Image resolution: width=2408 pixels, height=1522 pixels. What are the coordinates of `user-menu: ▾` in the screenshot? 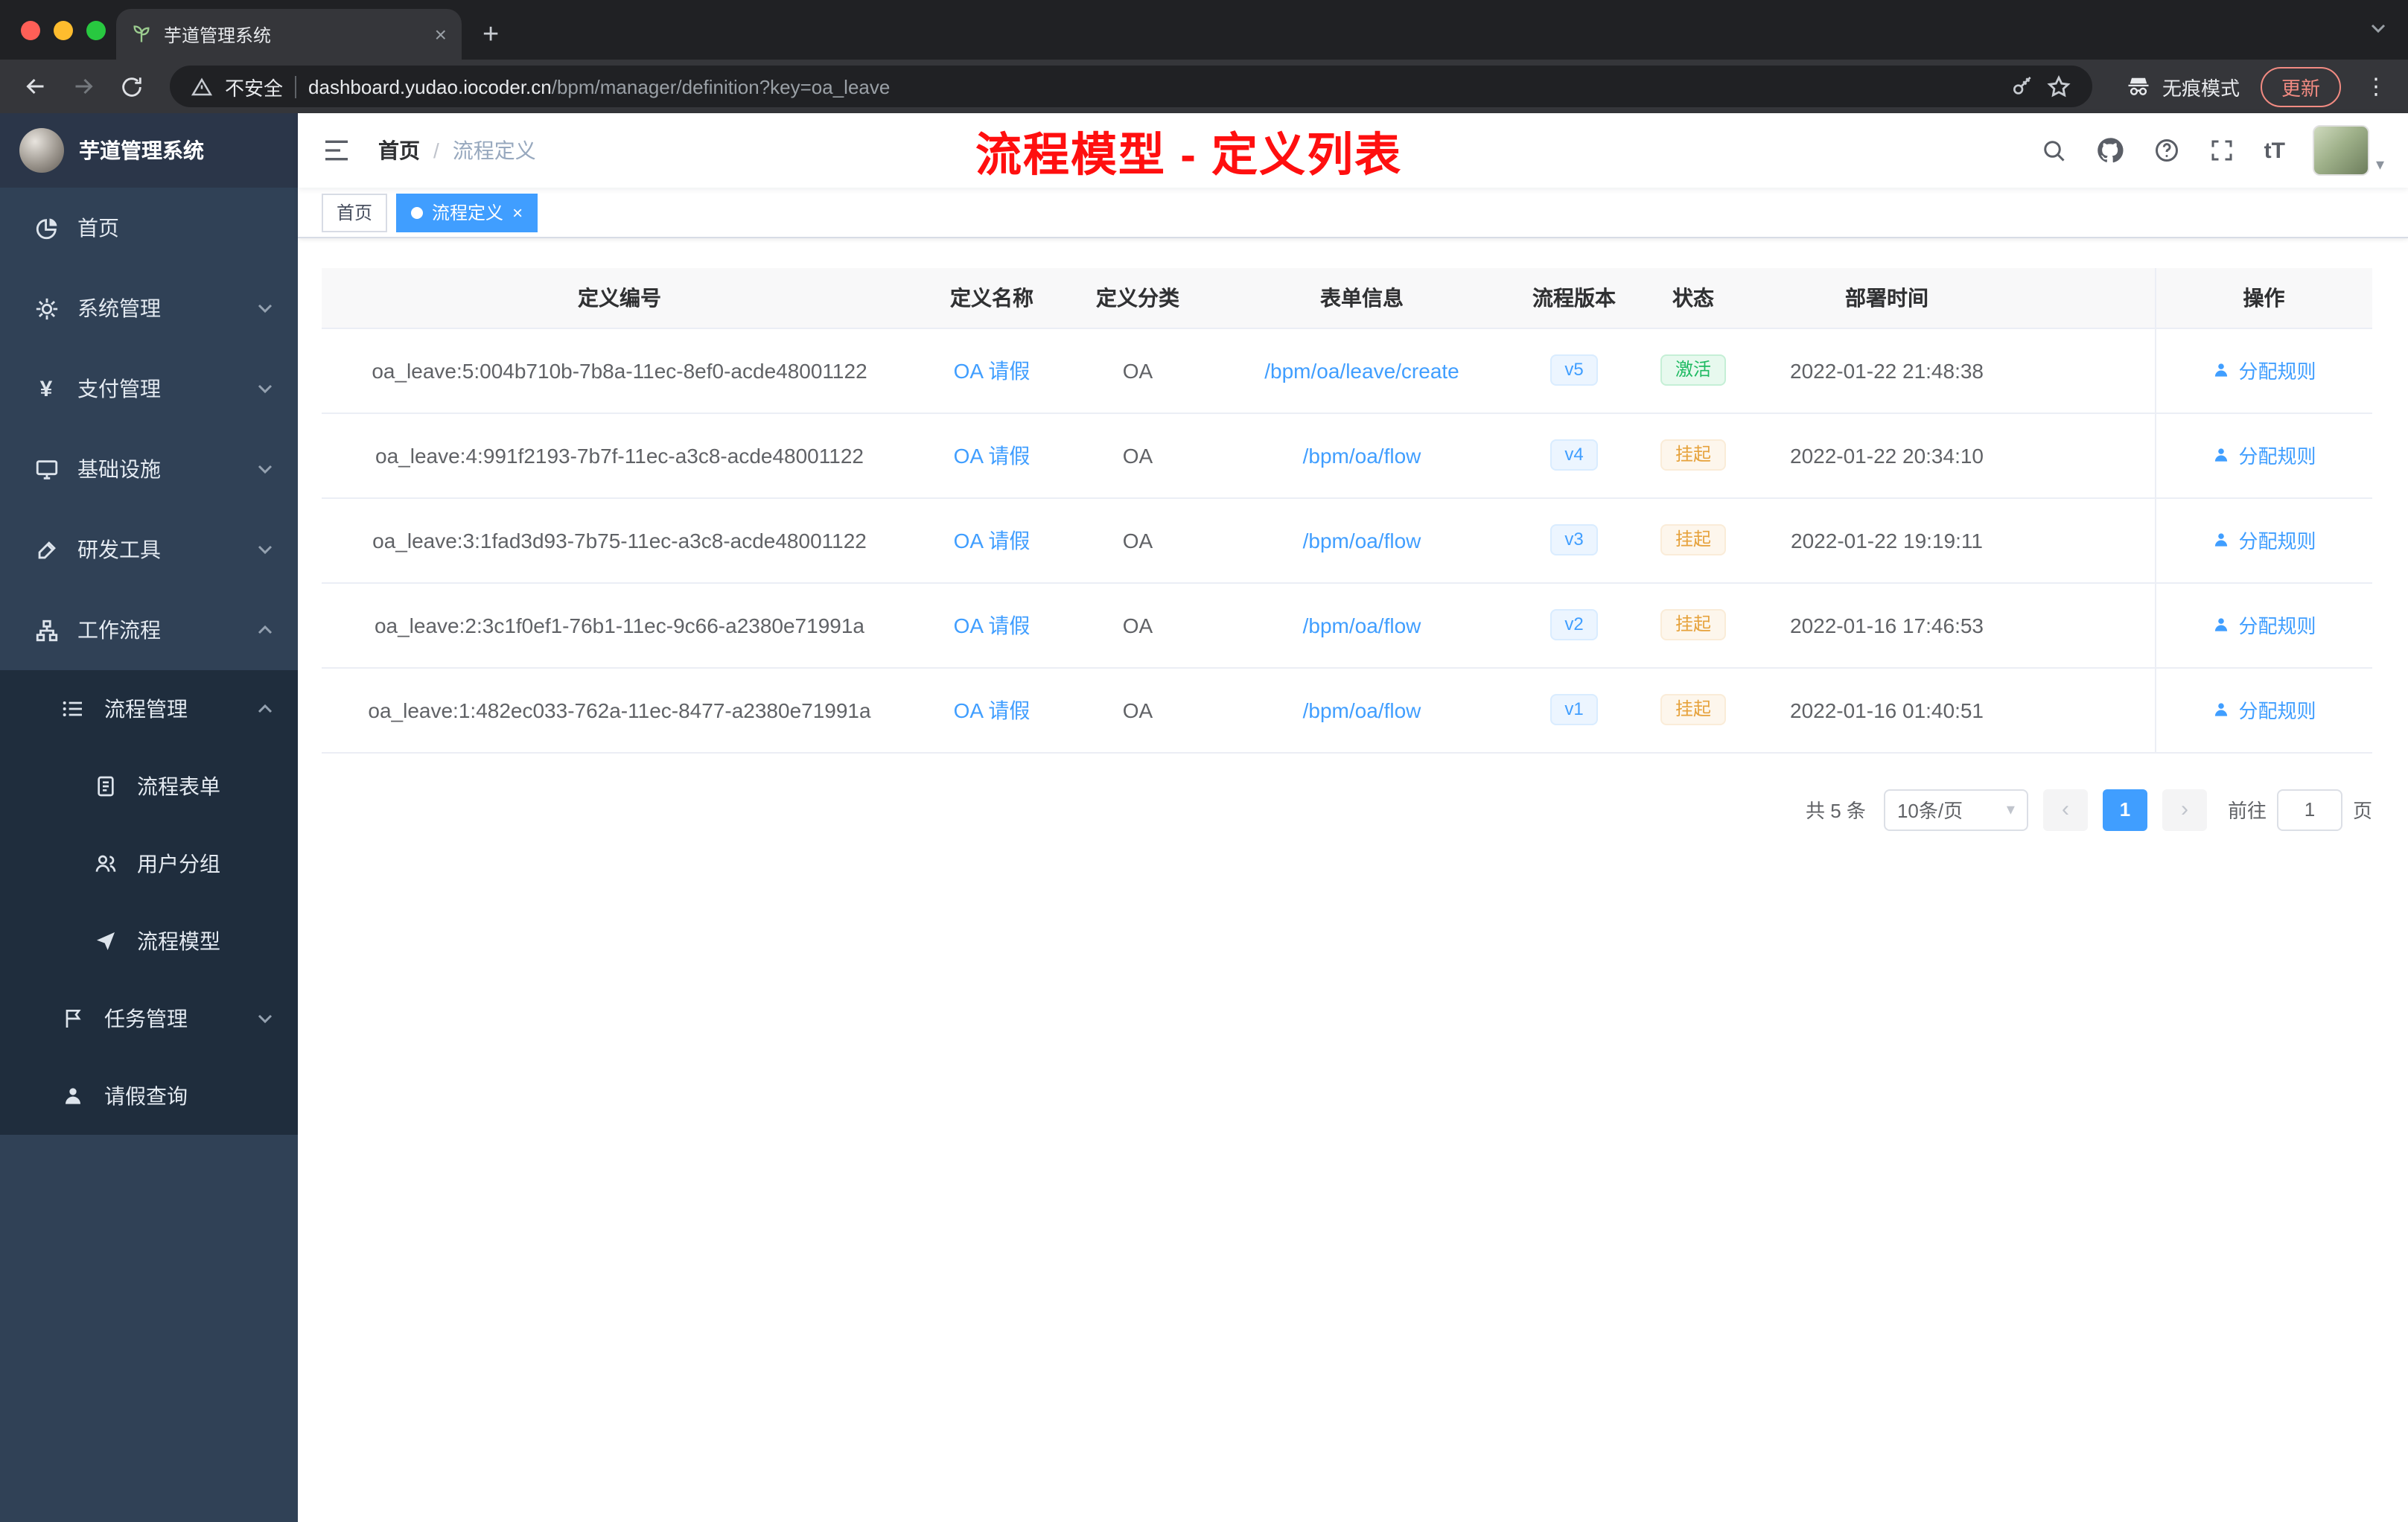 It's located at (2348, 150).